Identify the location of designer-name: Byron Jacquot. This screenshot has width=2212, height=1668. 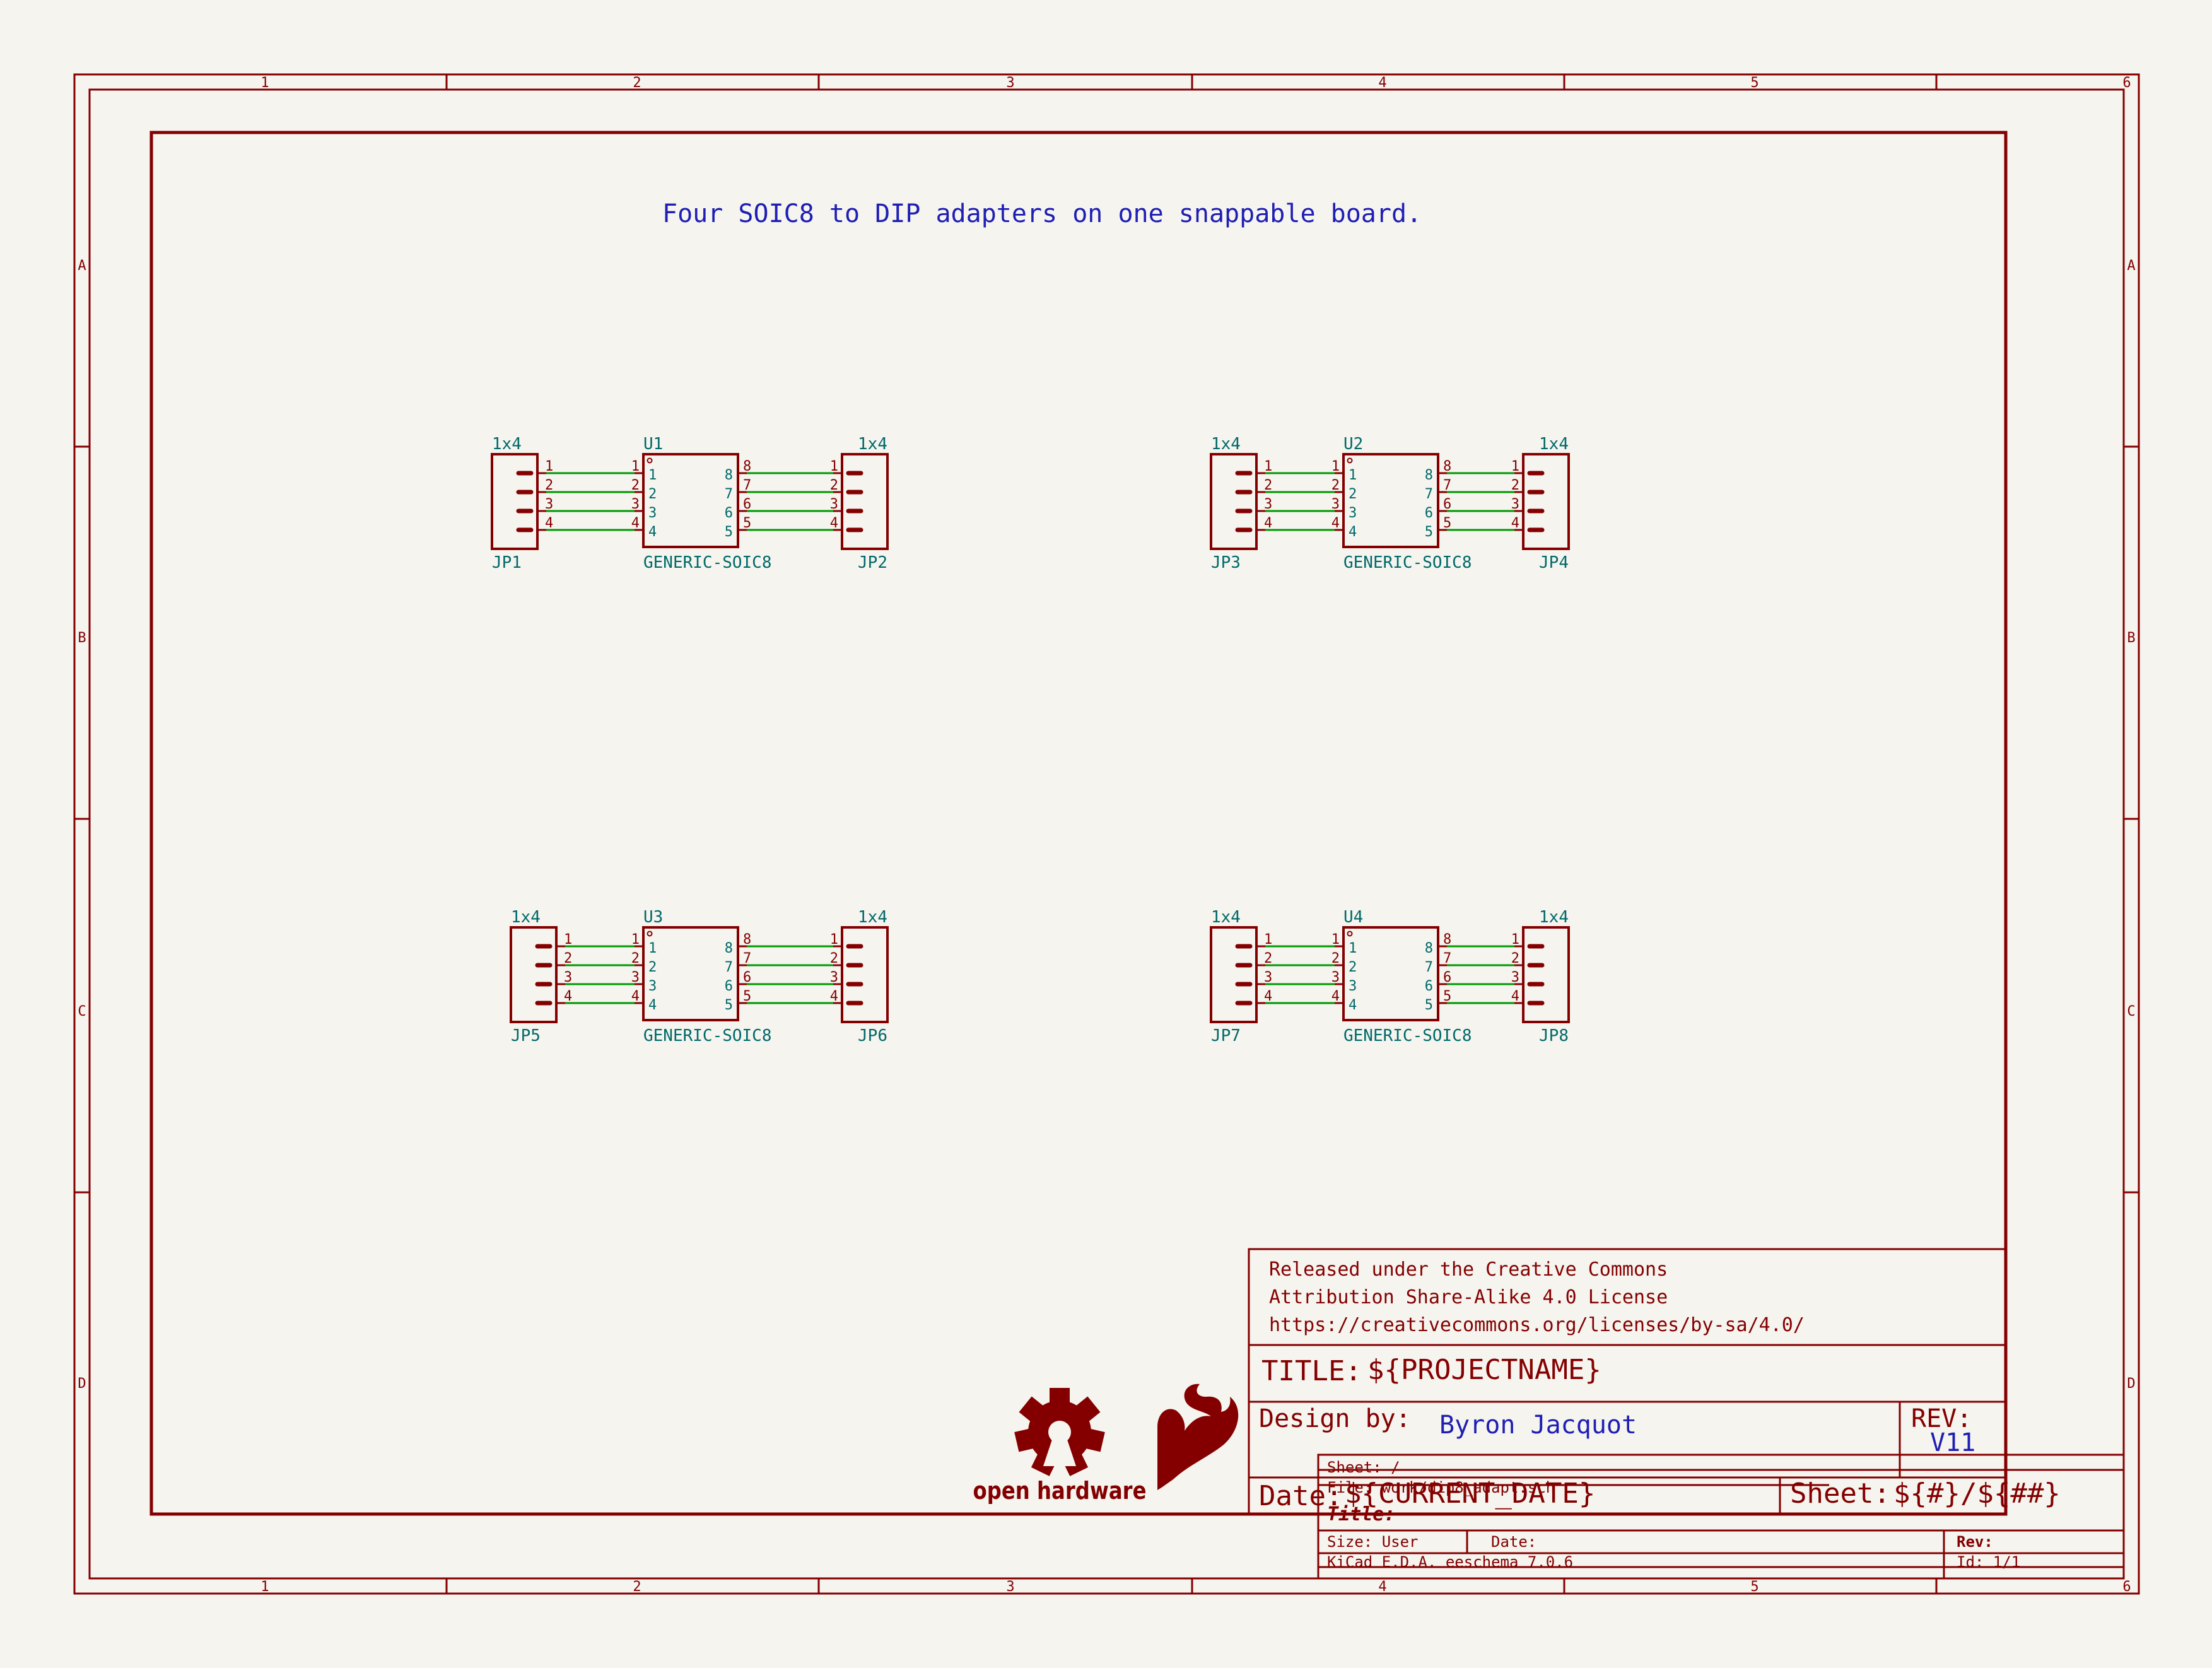
(1538, 1425).